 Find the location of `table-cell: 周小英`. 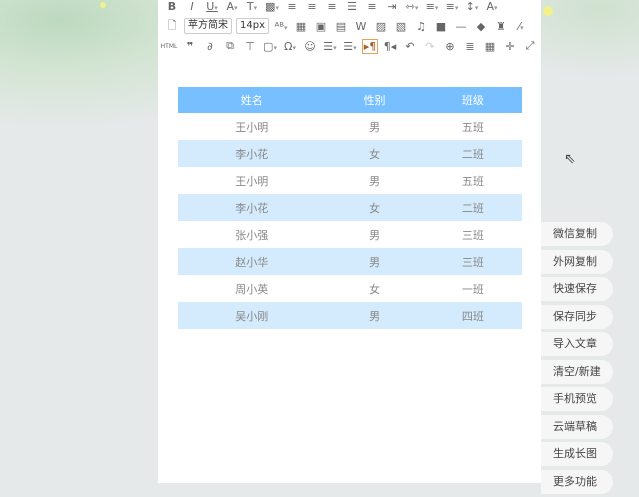

table-cell: 周小英 is located at coordinates (251, 288).